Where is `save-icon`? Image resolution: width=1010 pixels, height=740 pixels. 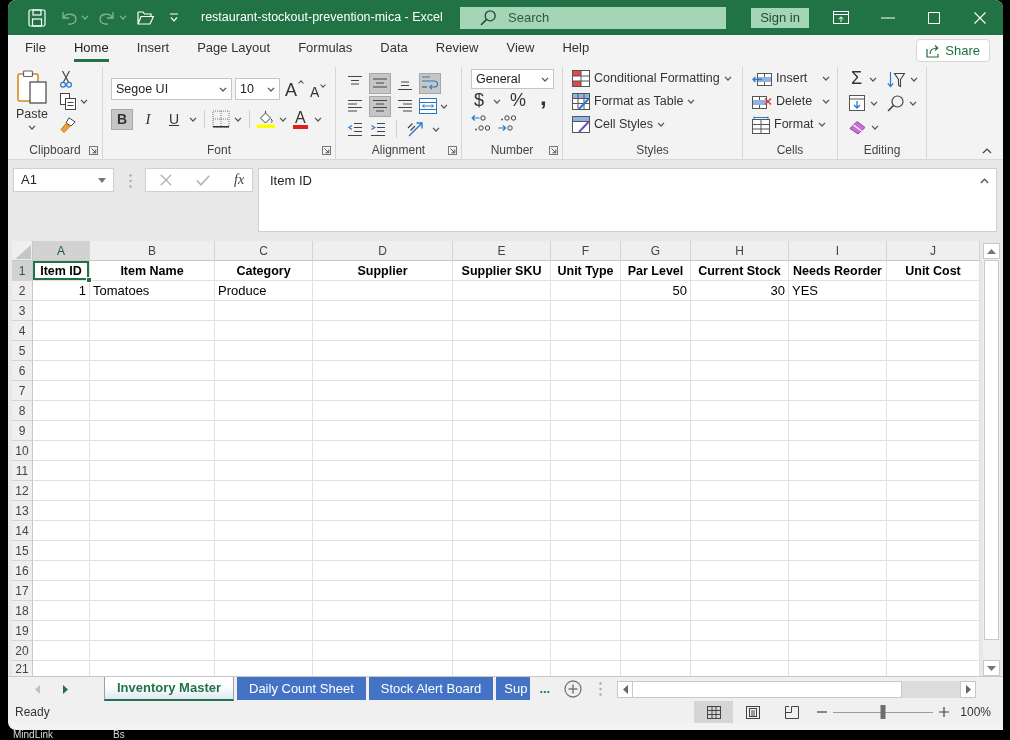 save-icon is located at coordinates (37, 17).